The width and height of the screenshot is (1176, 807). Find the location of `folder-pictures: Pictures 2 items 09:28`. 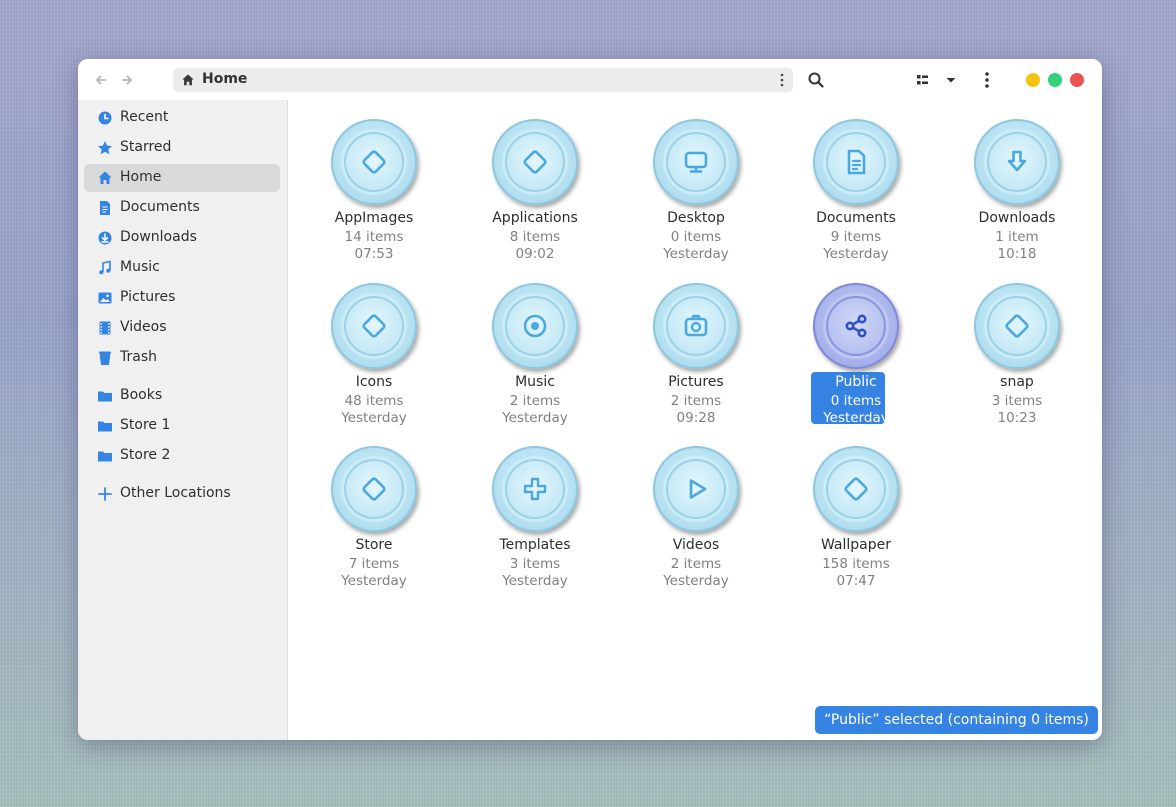

folder-pictures: Pictures 2 items 09:28 is located at coordinates (696, 363).